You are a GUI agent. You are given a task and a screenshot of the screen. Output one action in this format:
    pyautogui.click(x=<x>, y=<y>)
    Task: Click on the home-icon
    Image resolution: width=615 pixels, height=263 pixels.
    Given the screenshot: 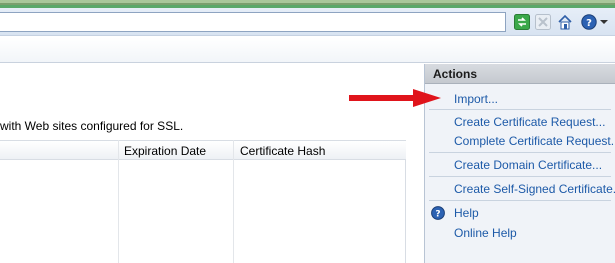 What is the action you would take?
    pyautogui.click(x=565, y=22)
    